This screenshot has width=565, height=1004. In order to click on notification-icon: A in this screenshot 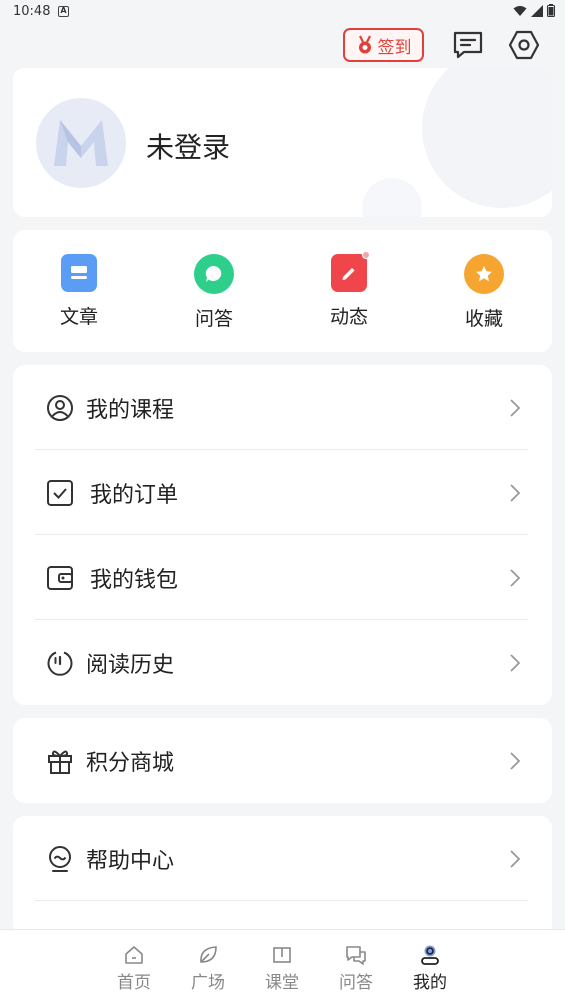, I will do `click(63, 11)`.